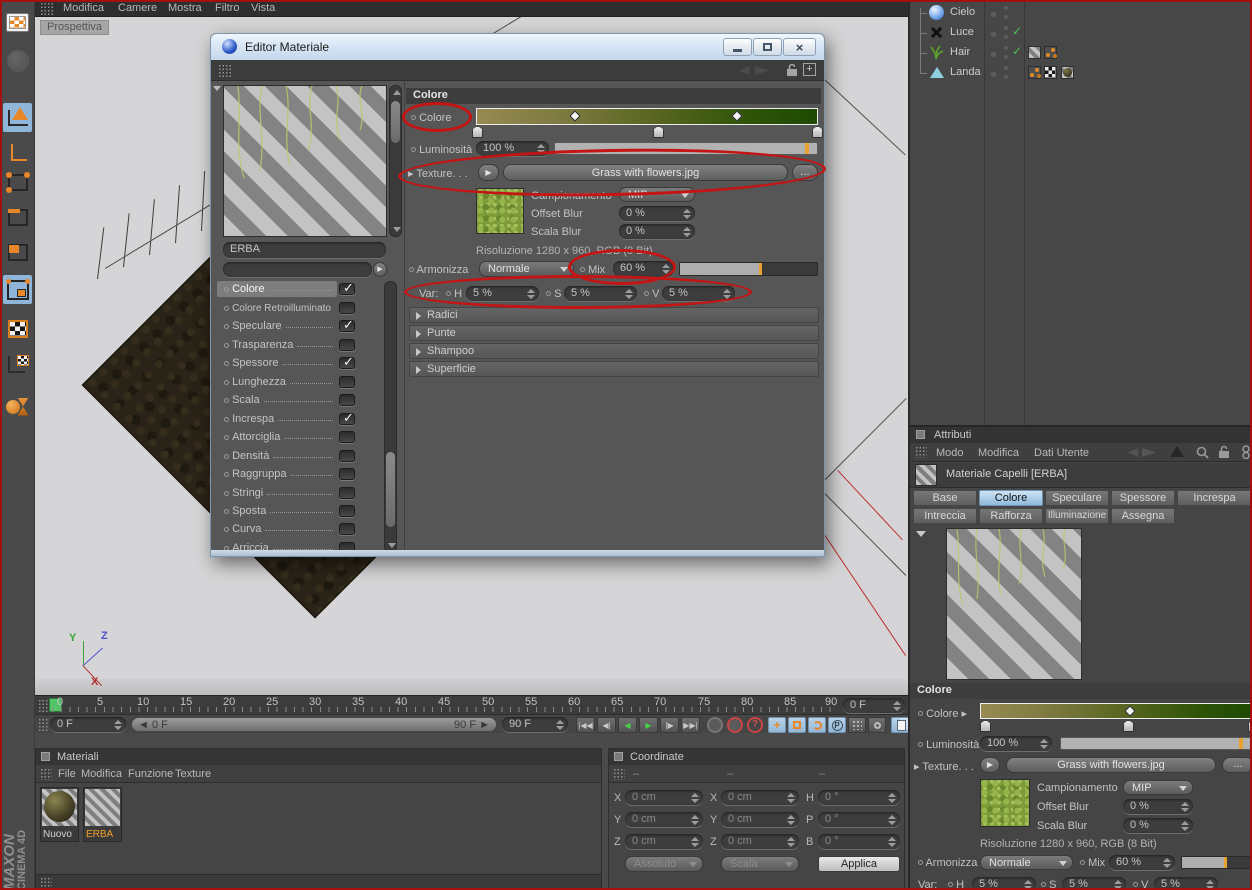  Describe the element at coordinates (102, 814) in the screenshot. I see `material-thumb-erba: ERBA` at that location.